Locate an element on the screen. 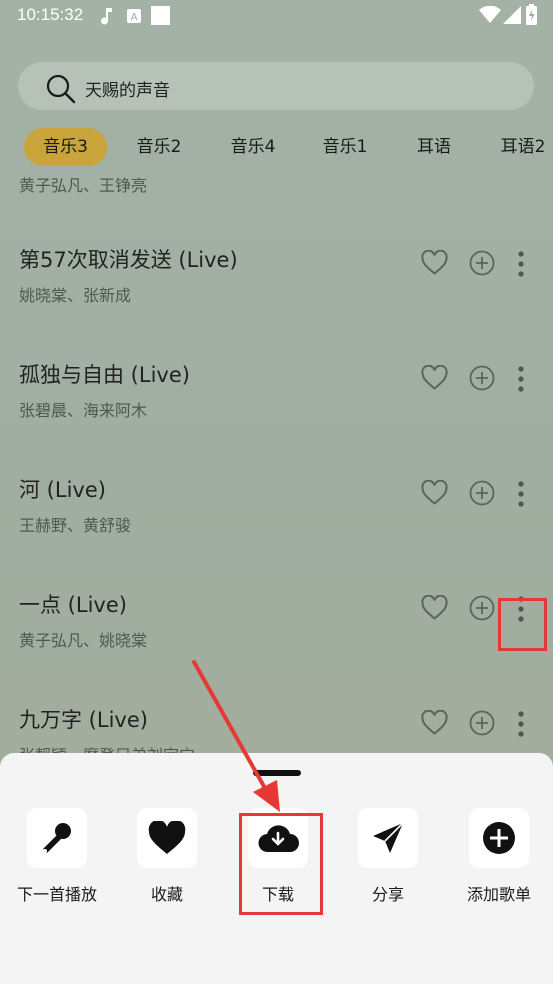  song-row: 孤独与自由 (Live) 张碧晨、海来阿木 is located at coordinates (276, 416).